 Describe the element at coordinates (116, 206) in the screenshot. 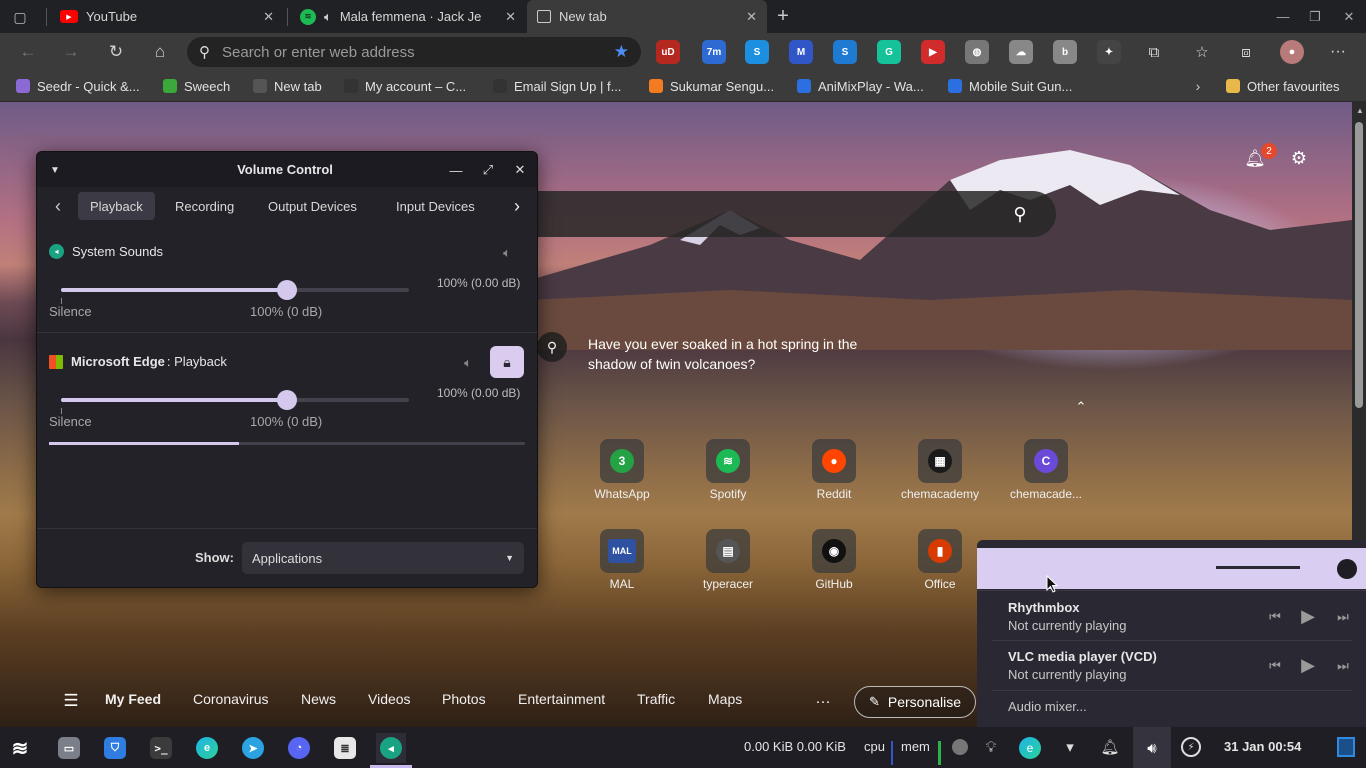

I see `tab-playback: Playback` at that location.